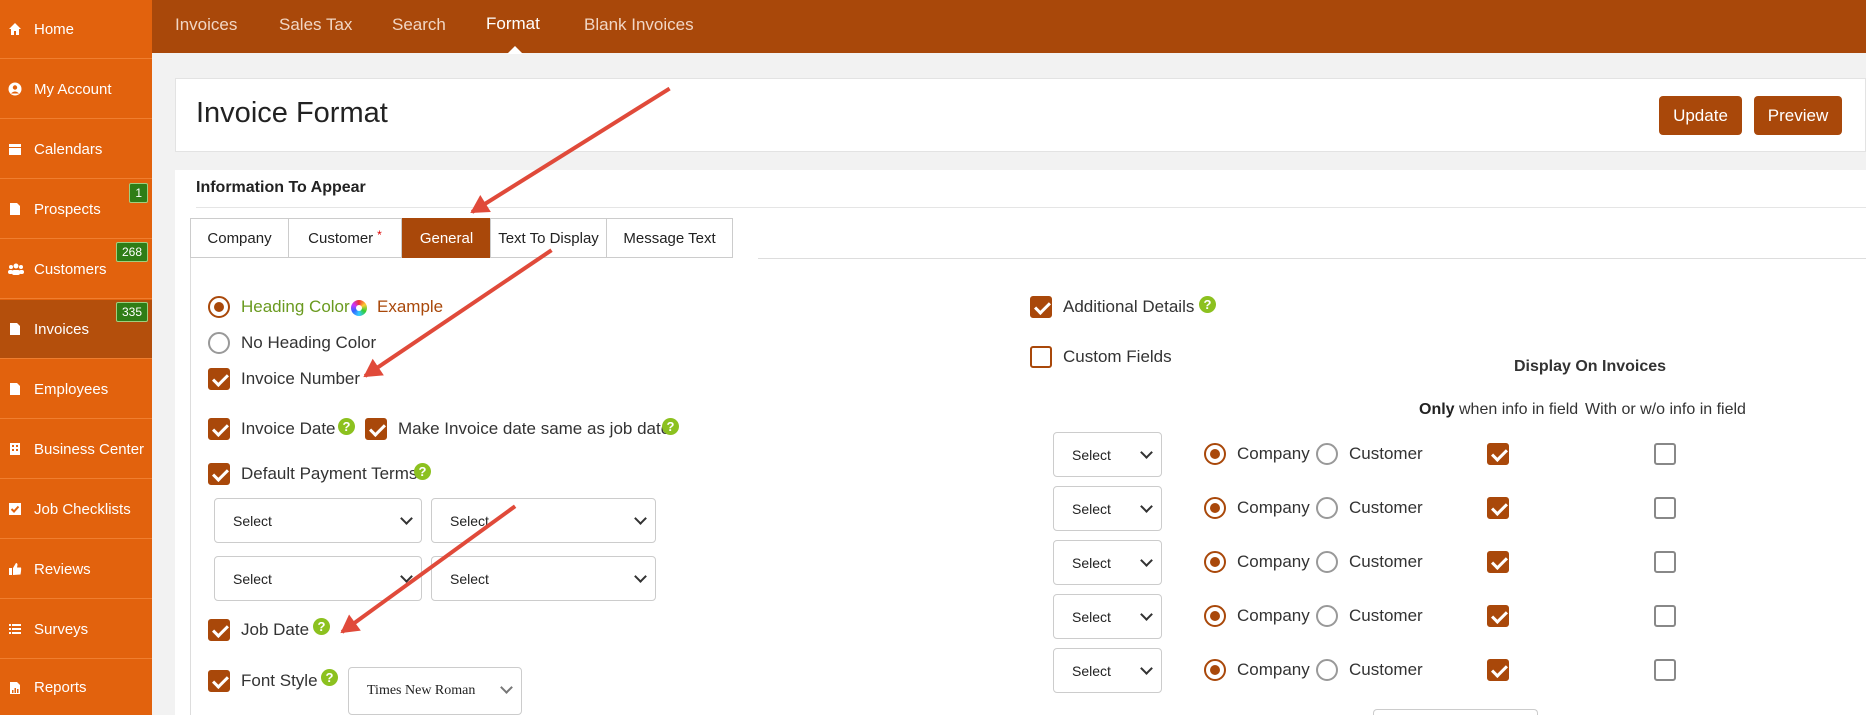 The width and height of the screenshot is (1866, 715). Describe the element at coordinates (379, 235) in the screenshot. I see `required-marker: *` at that location.